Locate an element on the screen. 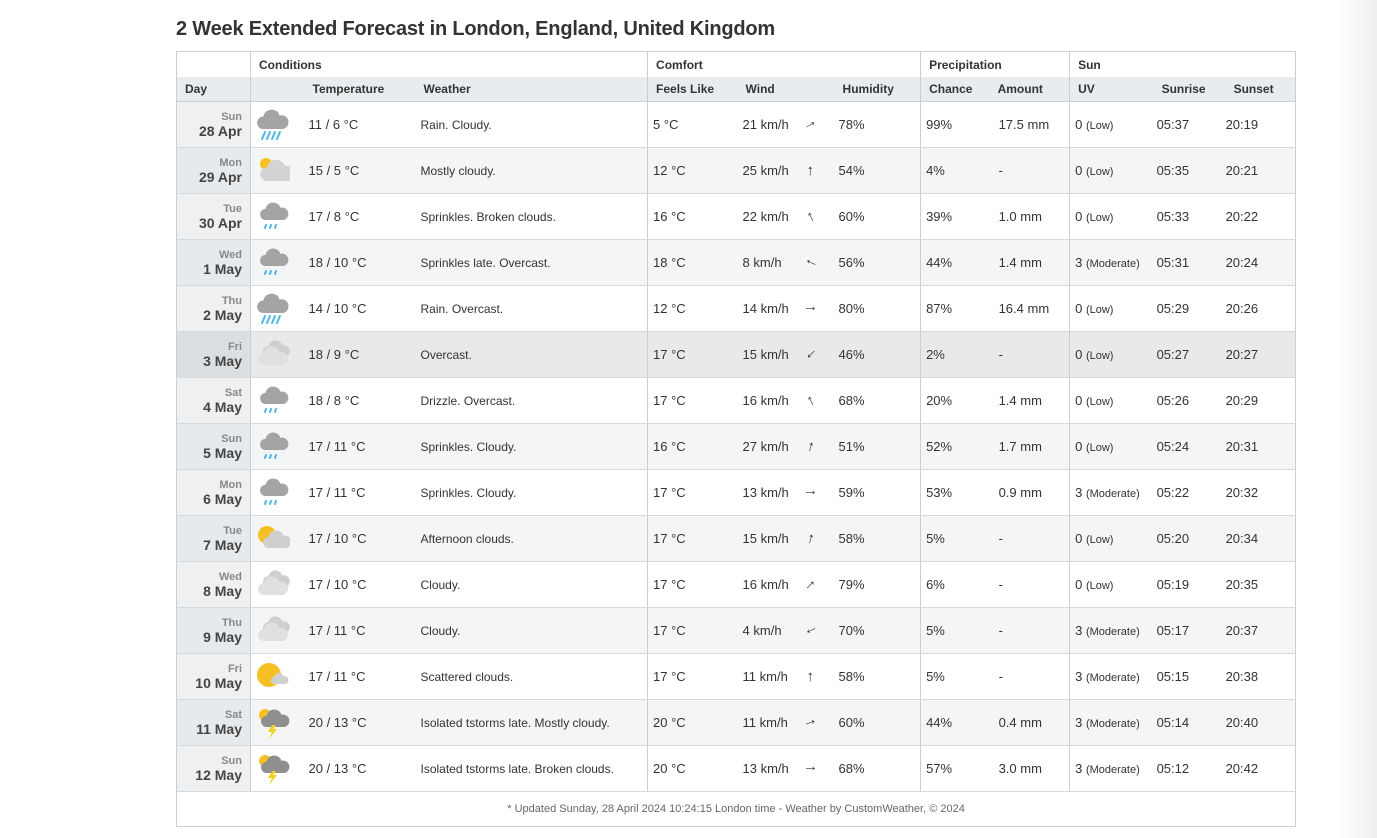 Image resolution: width=1377 pixels, height=838 pixels. sunset-cell: 20:40 is located at coordinates (1261, 722).